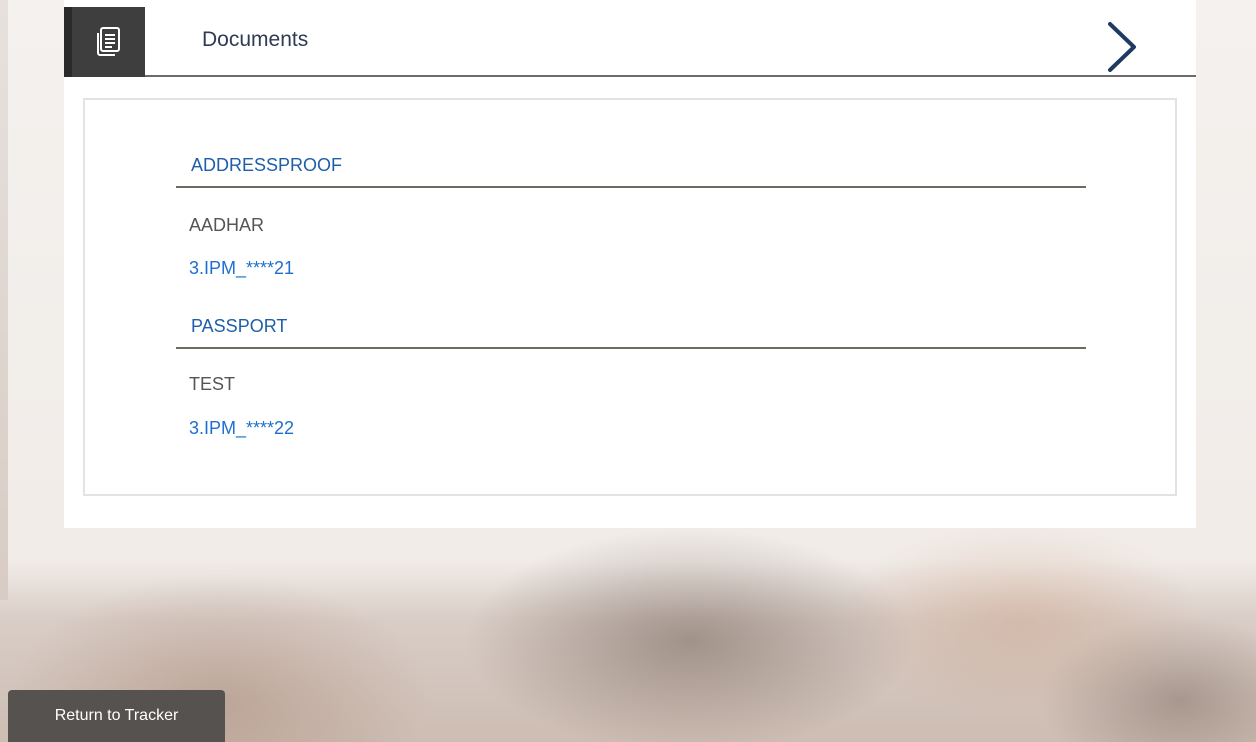  I want to click on document-file-link: 3.IPM_****22, so click(241, 428).